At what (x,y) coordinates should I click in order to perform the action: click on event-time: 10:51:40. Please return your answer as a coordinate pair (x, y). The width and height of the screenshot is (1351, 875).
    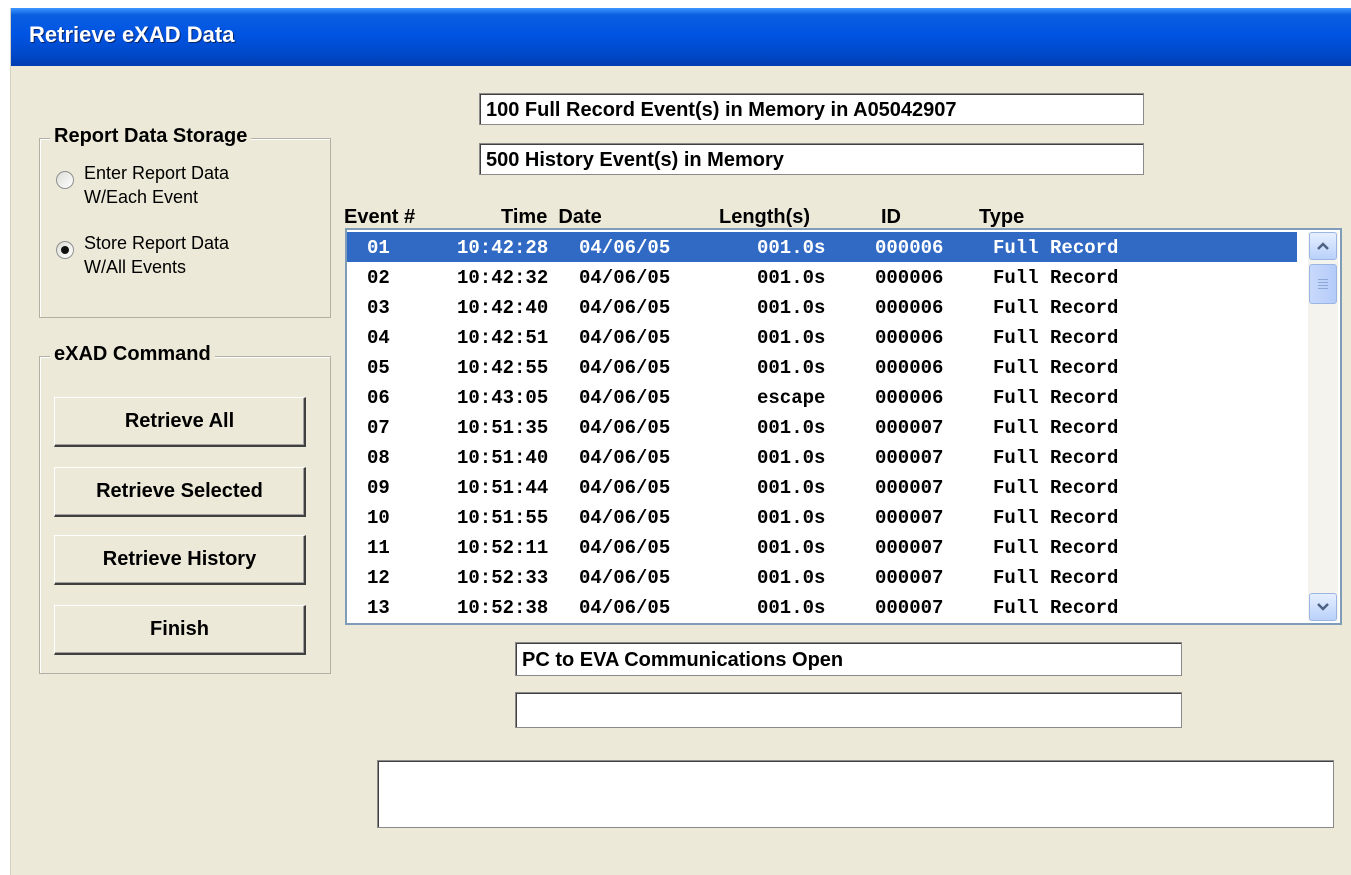
    Looking at the image, I should click on (503, 458).